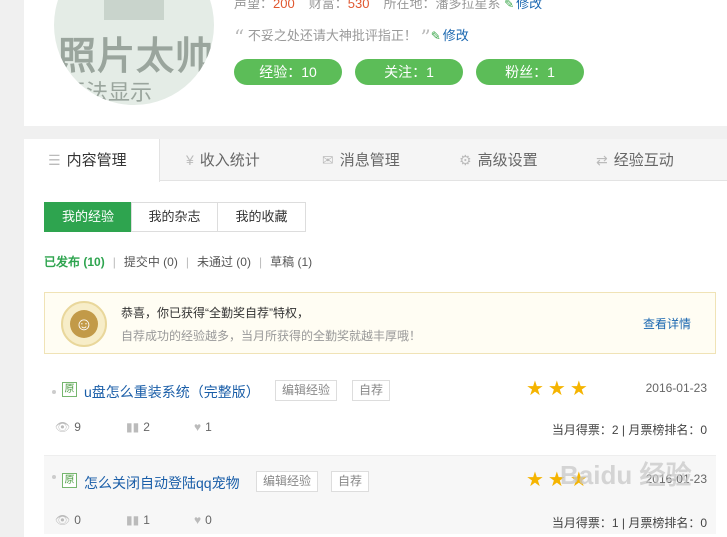  Describe the element at coordinates (291, 262) in the screenshot. I see `filter-drafts: 草稿 (1)` at that location.